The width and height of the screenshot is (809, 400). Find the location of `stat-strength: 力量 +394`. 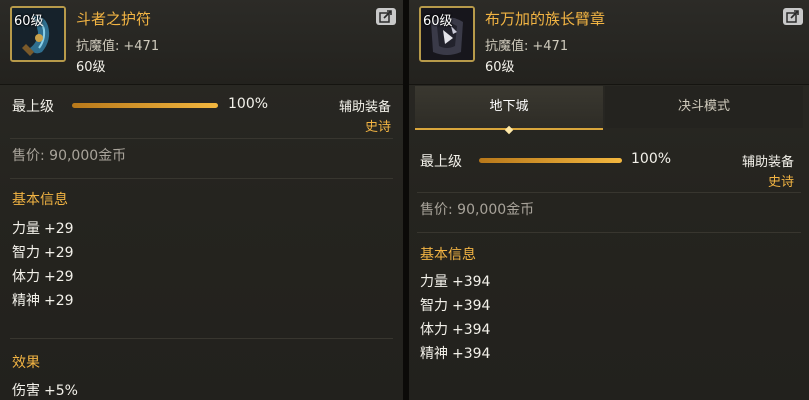

stat-strength: 力量 +394 is located at coordinates (455, 281).